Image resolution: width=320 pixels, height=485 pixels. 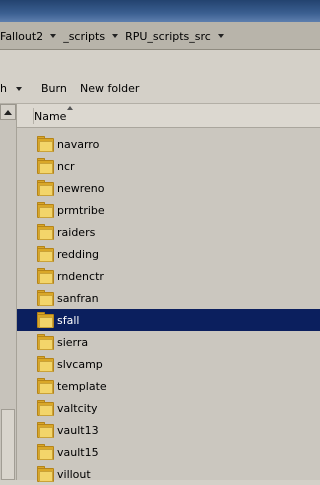 I want to click on scroll-thumb, so click(x=8, y=444).